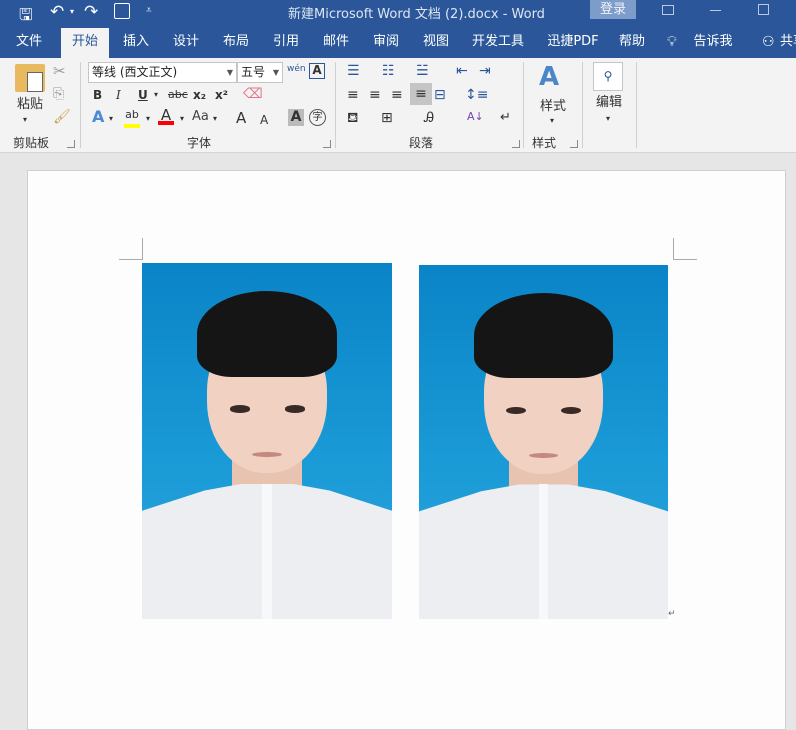 The image size is (796, 730). What do you see at coordinates (241, 118) in the screenshot?
I see `grow-font-button: A` at bounding box center [241, 118].